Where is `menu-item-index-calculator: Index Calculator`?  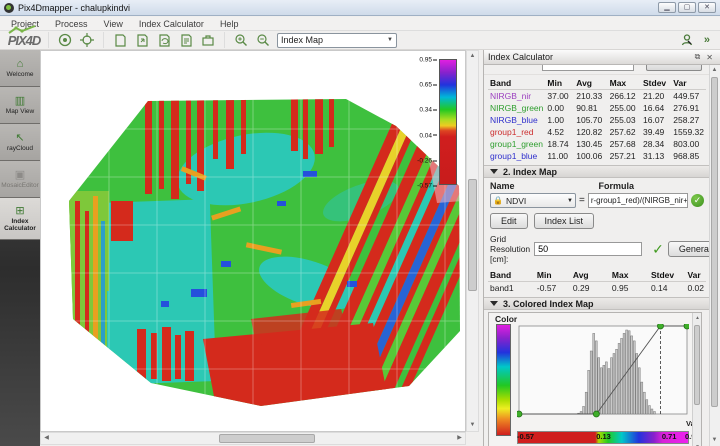 menu-item-index-calculator: Index Calculator is located at coordinates (171, 24).